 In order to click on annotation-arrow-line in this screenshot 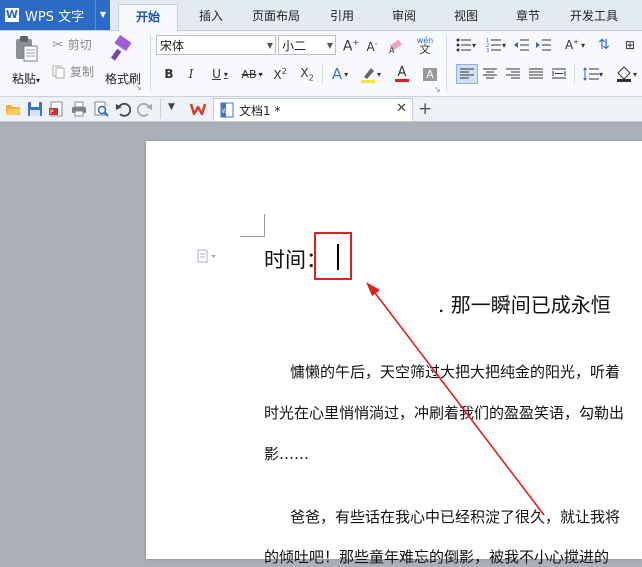, I will do `click(458, 402)`.